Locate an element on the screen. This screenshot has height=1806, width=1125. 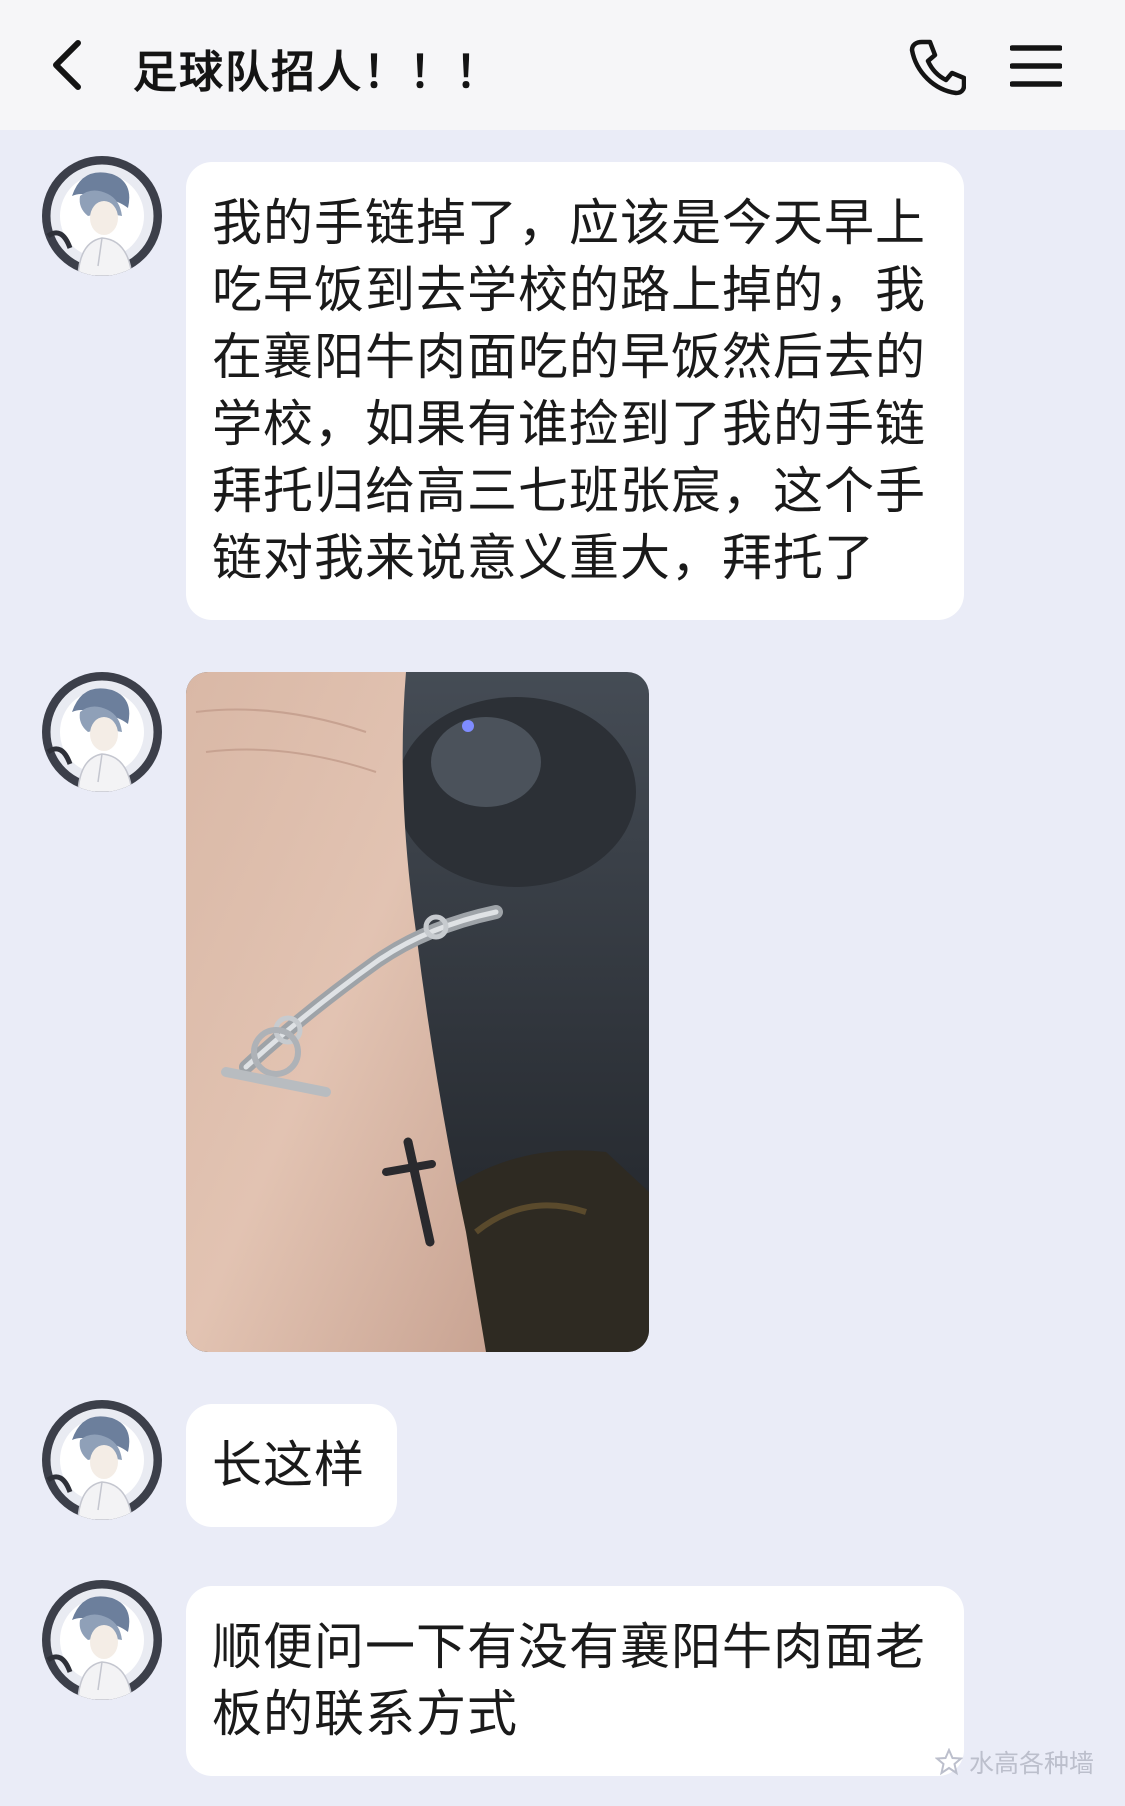
message-bubble: 长这样 is located at coordinates (291, 1465).